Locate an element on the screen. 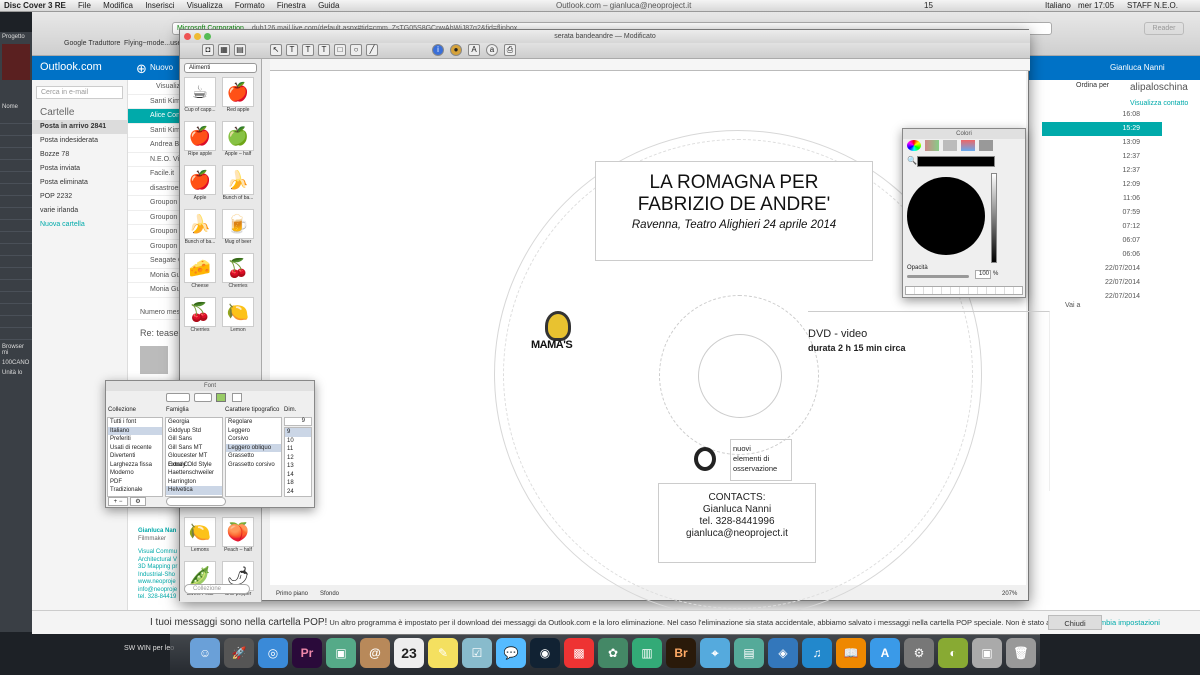  typeface-item: Leggero obliquo is located at coordinates (253, 447).